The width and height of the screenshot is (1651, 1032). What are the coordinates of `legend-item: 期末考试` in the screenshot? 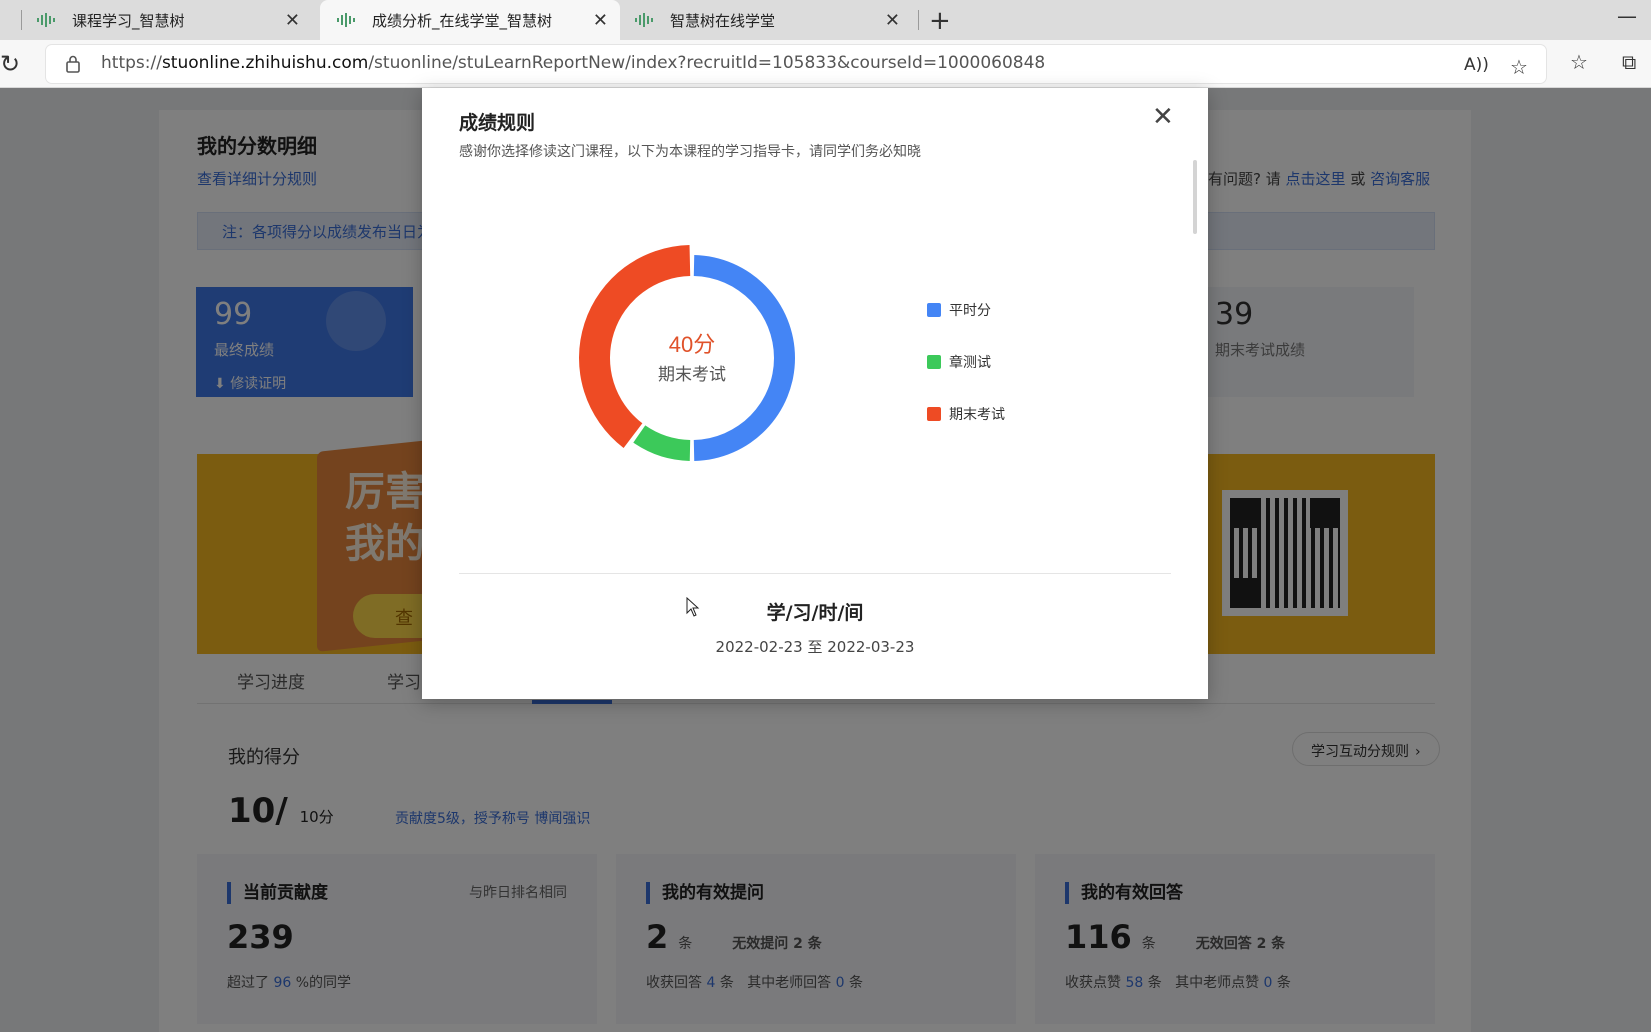 It's located at (966, 414).